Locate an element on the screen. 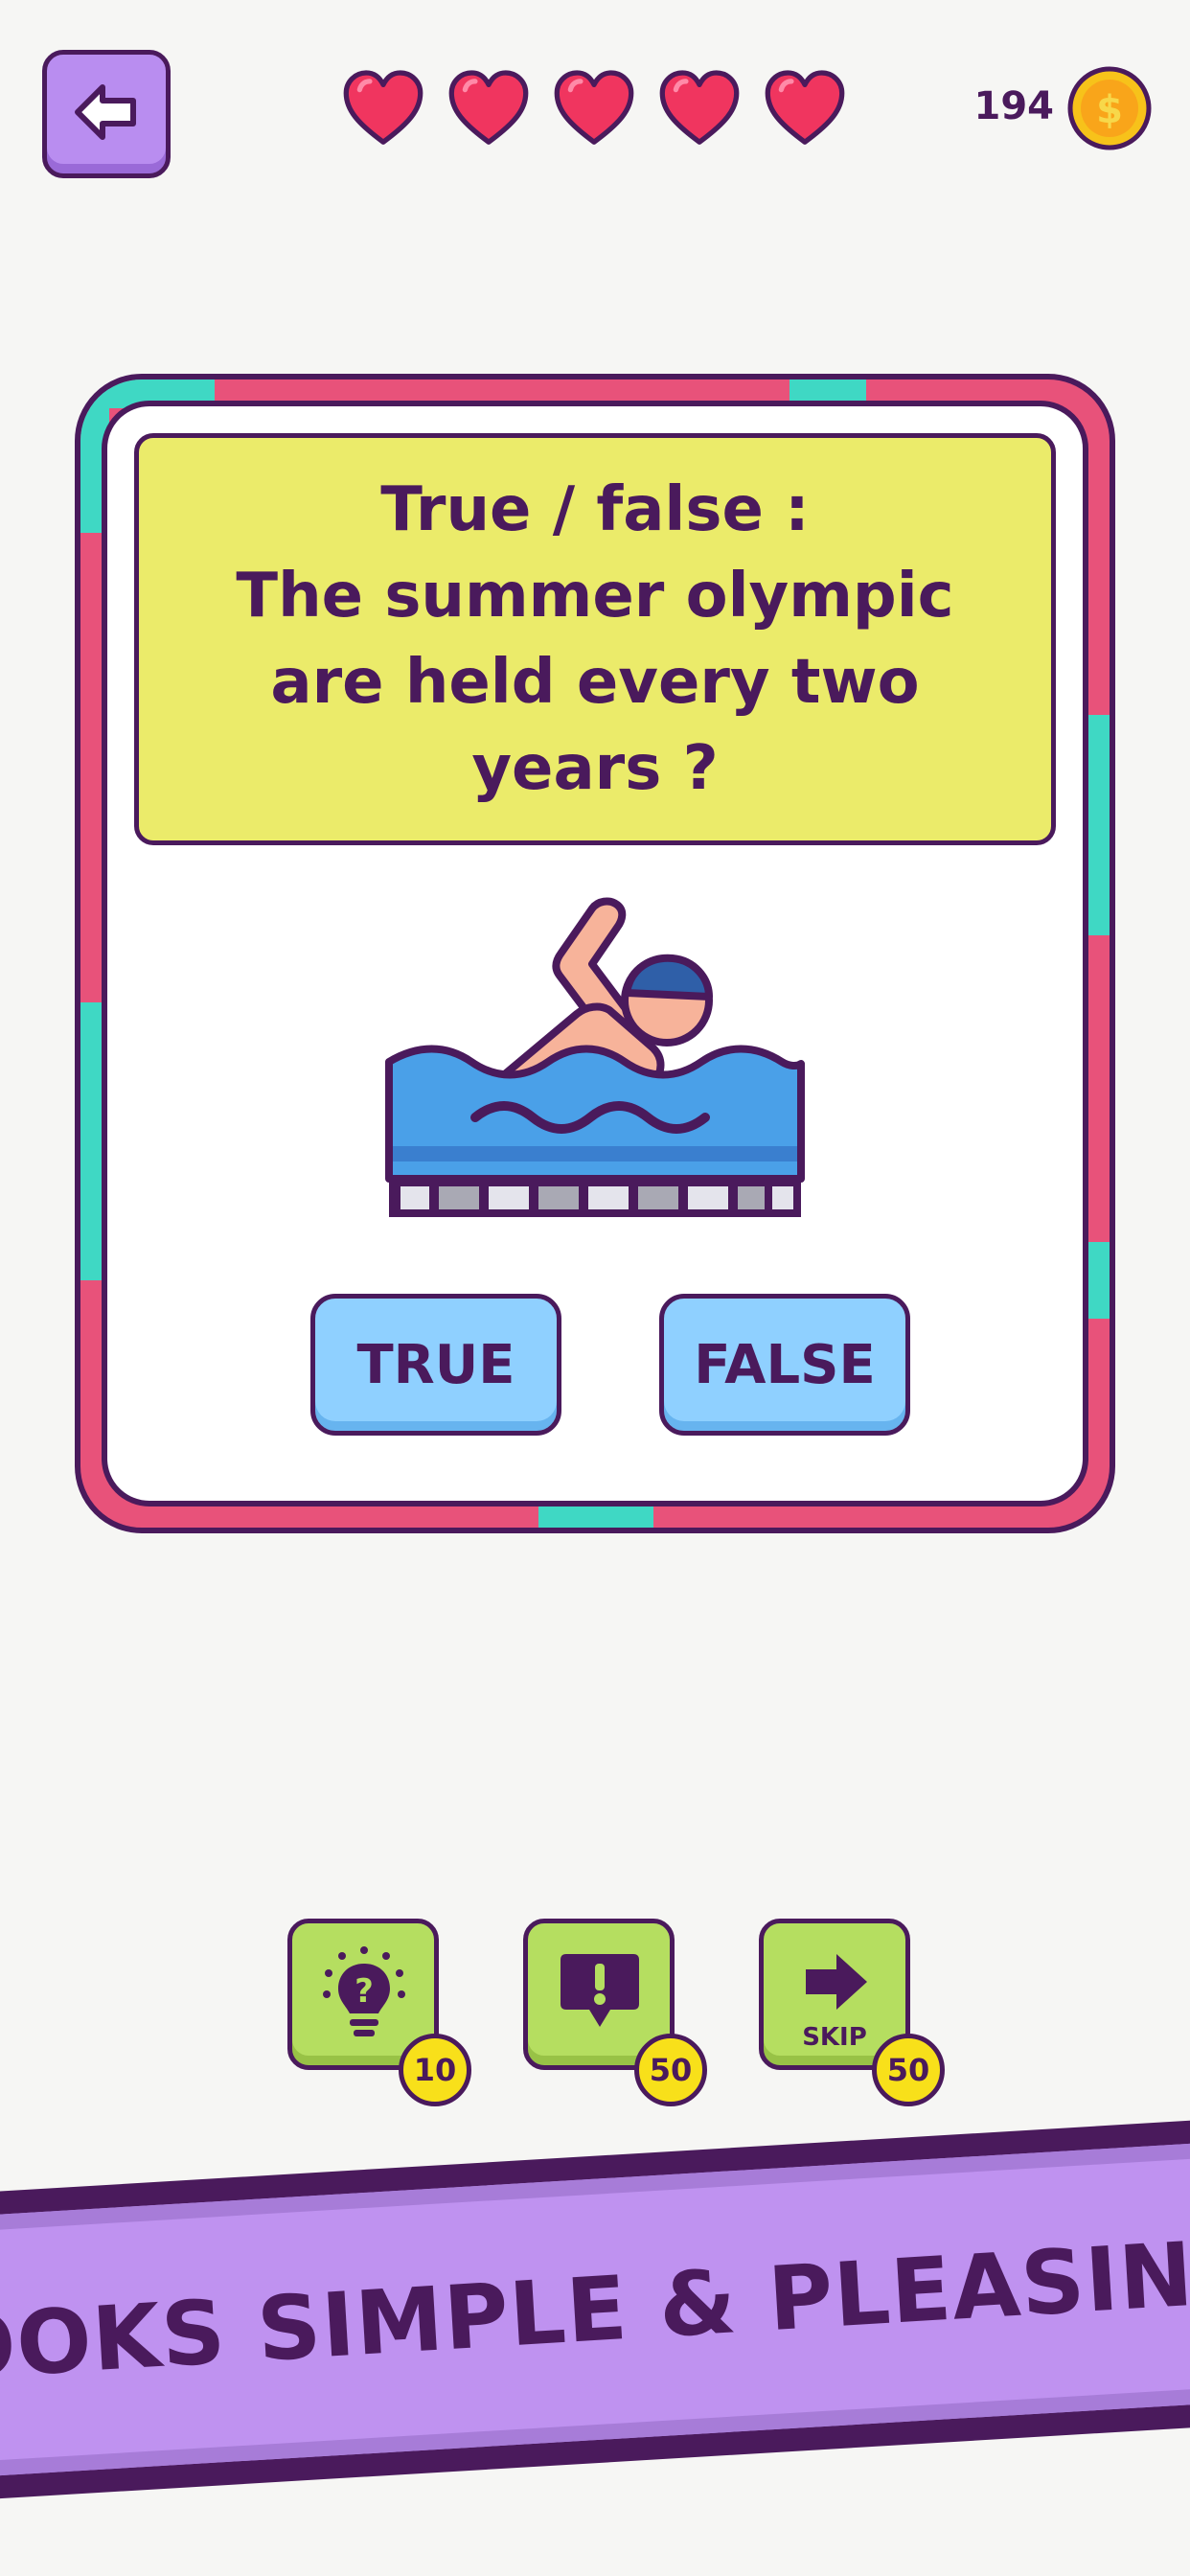 This screenshot has height=2576, width=1190. false-button: FALSE is located at coordinates (785, 1365).